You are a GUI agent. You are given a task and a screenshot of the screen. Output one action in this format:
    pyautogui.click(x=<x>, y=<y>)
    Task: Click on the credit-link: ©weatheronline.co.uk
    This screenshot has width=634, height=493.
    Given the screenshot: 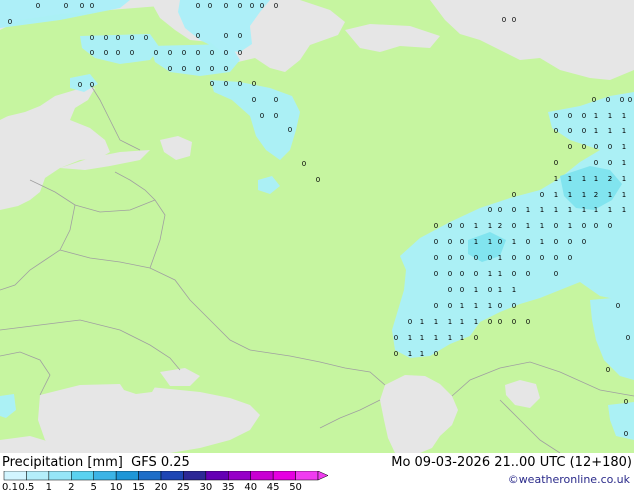 What is the action you would take?
    pyautogui.click(x=569, y=479)
    